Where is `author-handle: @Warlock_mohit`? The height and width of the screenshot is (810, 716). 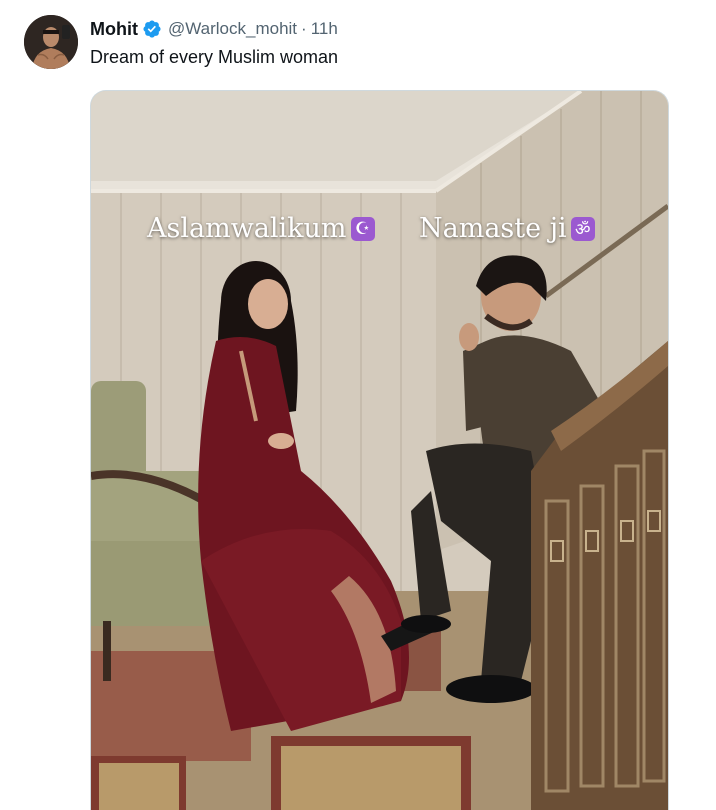 author-handle: @Warlock_mohit is located at coordinates (232, 29).